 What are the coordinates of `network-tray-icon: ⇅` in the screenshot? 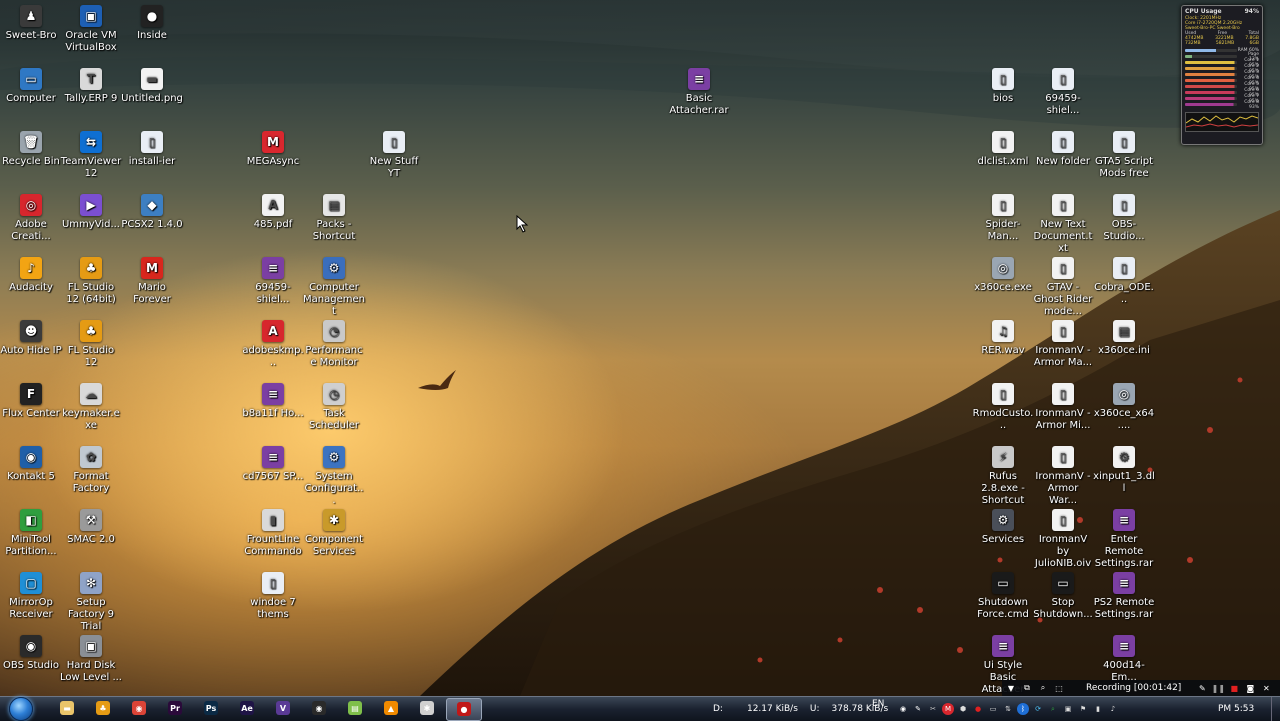 It's located at (1008, 709).